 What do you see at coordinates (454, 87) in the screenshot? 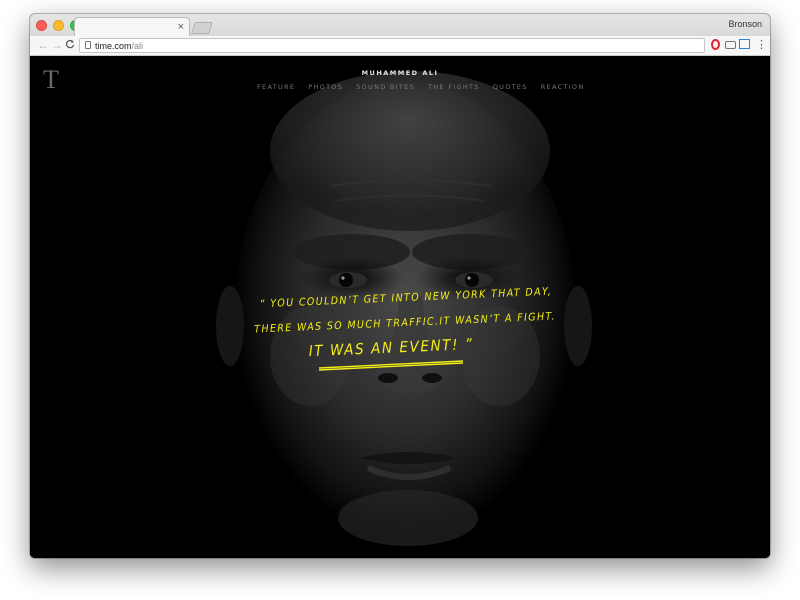
I see `nav-item-the-fights: THE FIGHTS` at bounding box center [454, 87].